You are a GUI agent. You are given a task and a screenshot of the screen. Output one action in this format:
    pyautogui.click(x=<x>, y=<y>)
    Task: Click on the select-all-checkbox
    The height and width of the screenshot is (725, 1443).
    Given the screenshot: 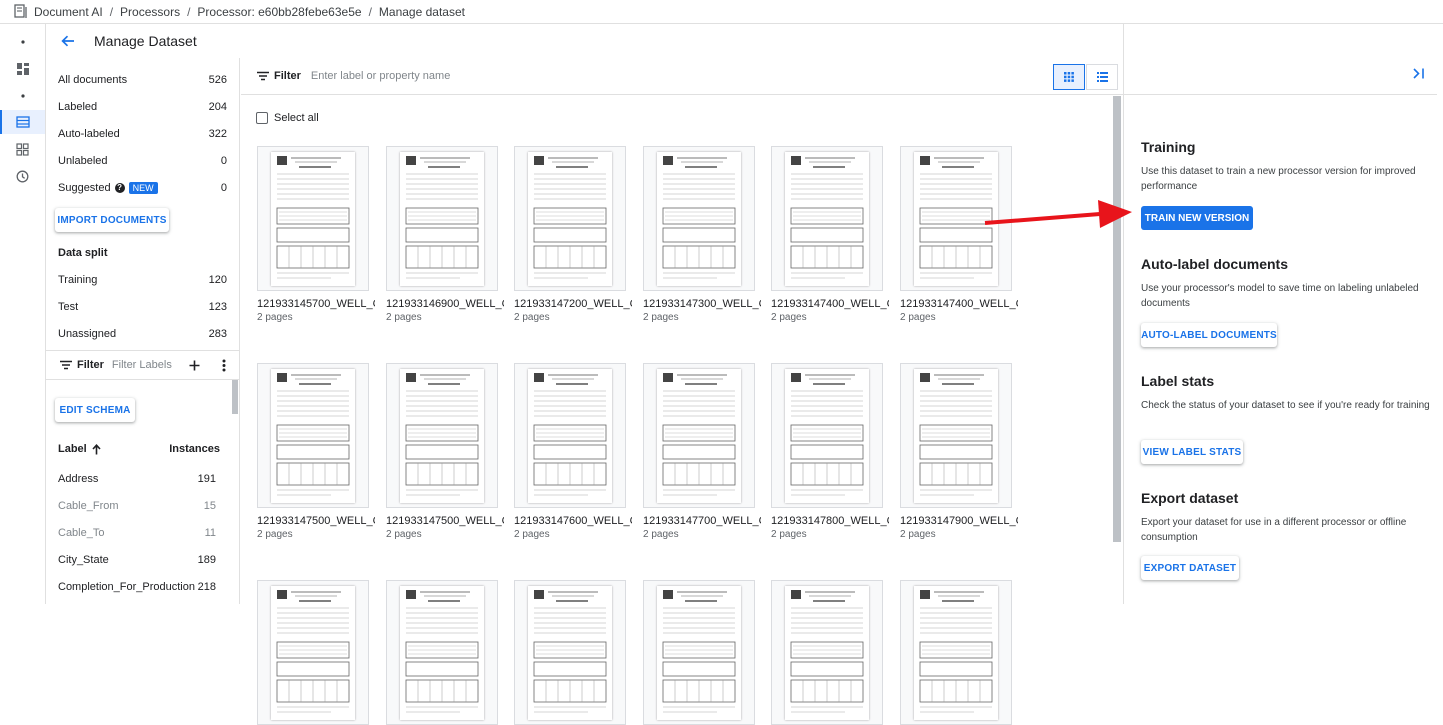 What is the action you would take?
    pyautogui.click(x=262, y=118)
    